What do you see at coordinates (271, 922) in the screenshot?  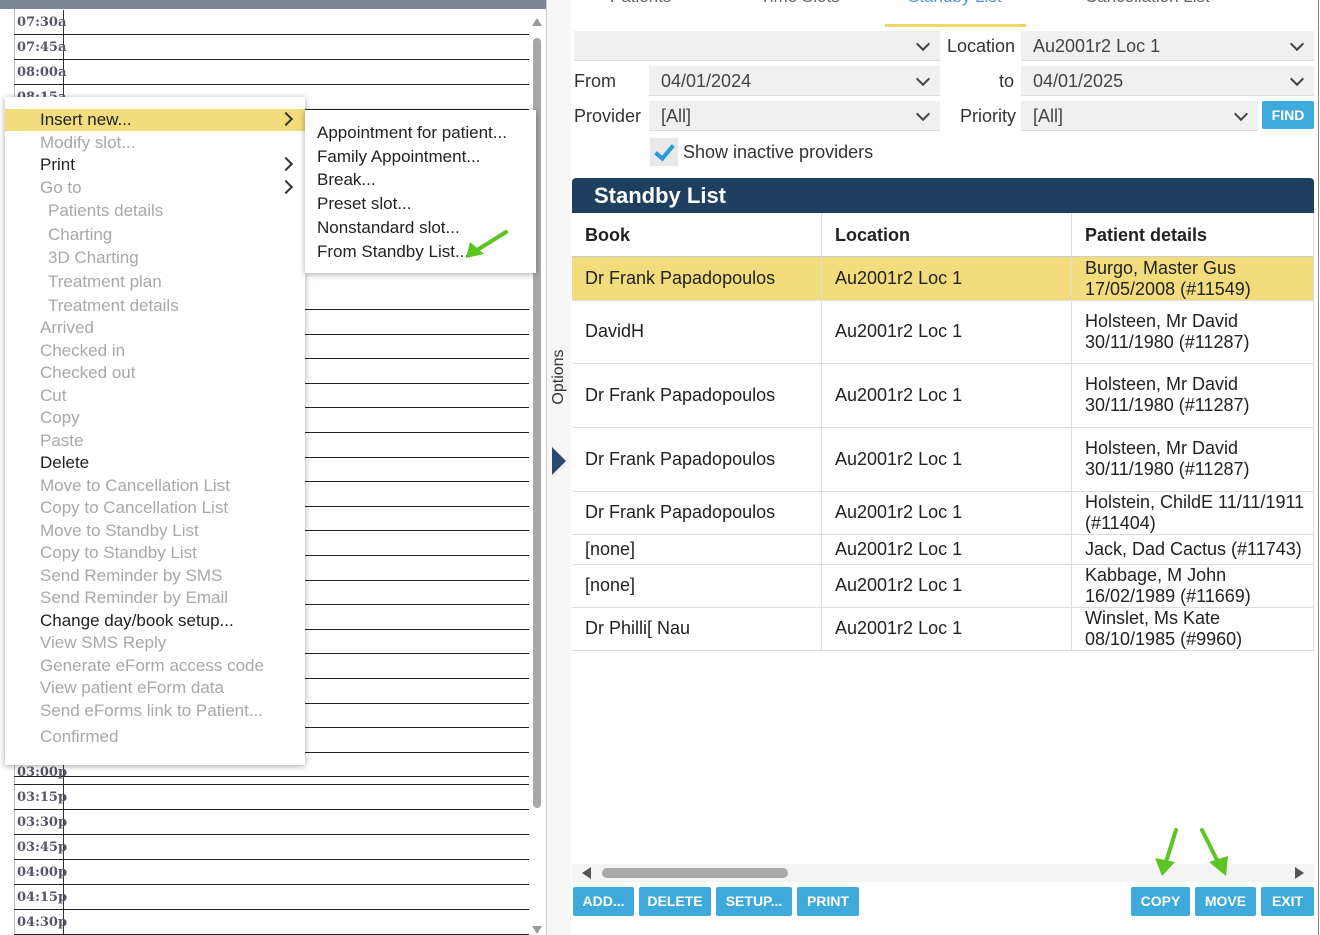 I see `time-row: 04:30p` at bounding box center [271, 922].